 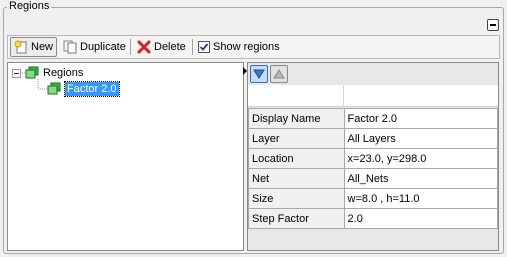 I want to click on collapse-button, so click(x=493, y=25).